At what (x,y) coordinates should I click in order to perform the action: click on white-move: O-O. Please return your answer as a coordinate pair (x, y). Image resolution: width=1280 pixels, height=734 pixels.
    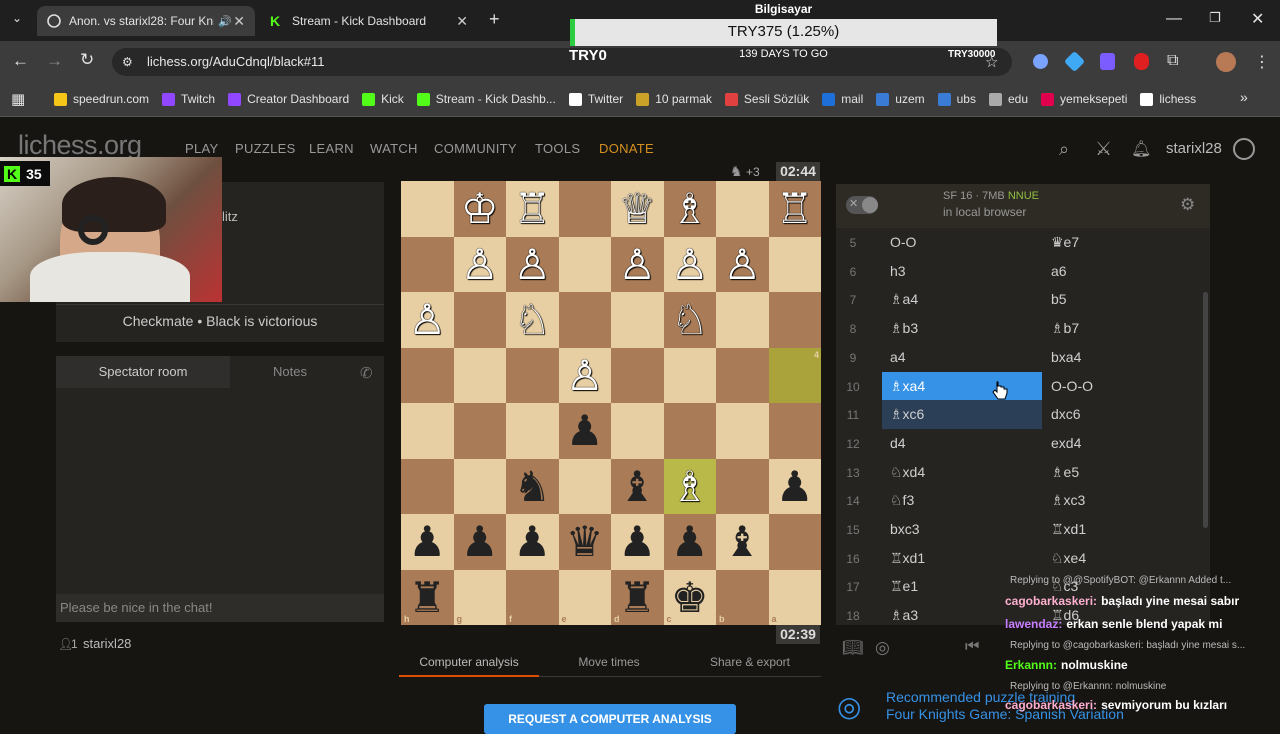
    Looking at the image, I should click on (962, 242).